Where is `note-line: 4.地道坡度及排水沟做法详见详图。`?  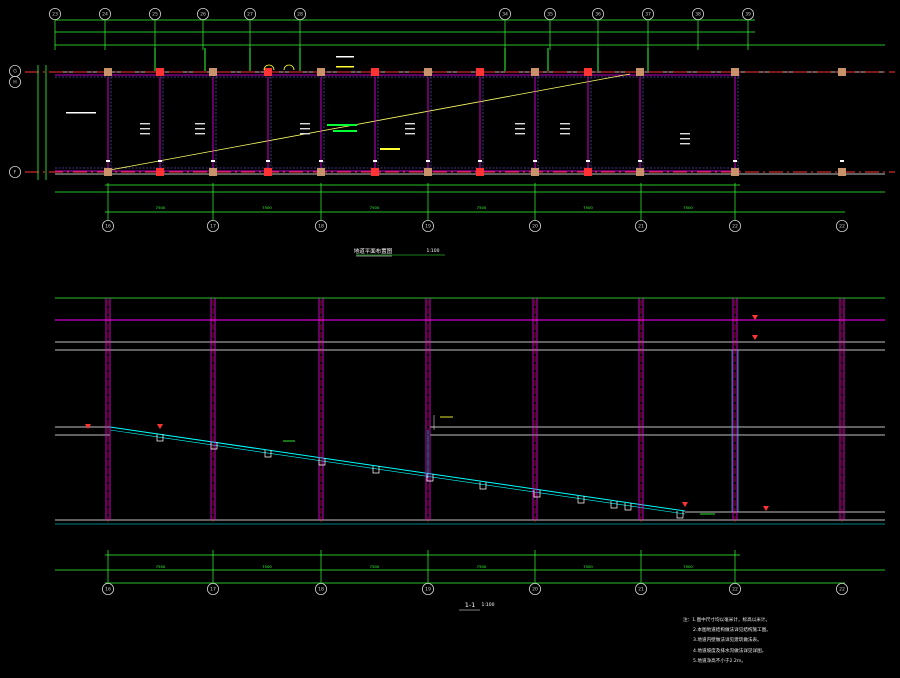
note-line: 4.地道坡度及排水沟做法详见详图。 is located at coordinates (730, 651).